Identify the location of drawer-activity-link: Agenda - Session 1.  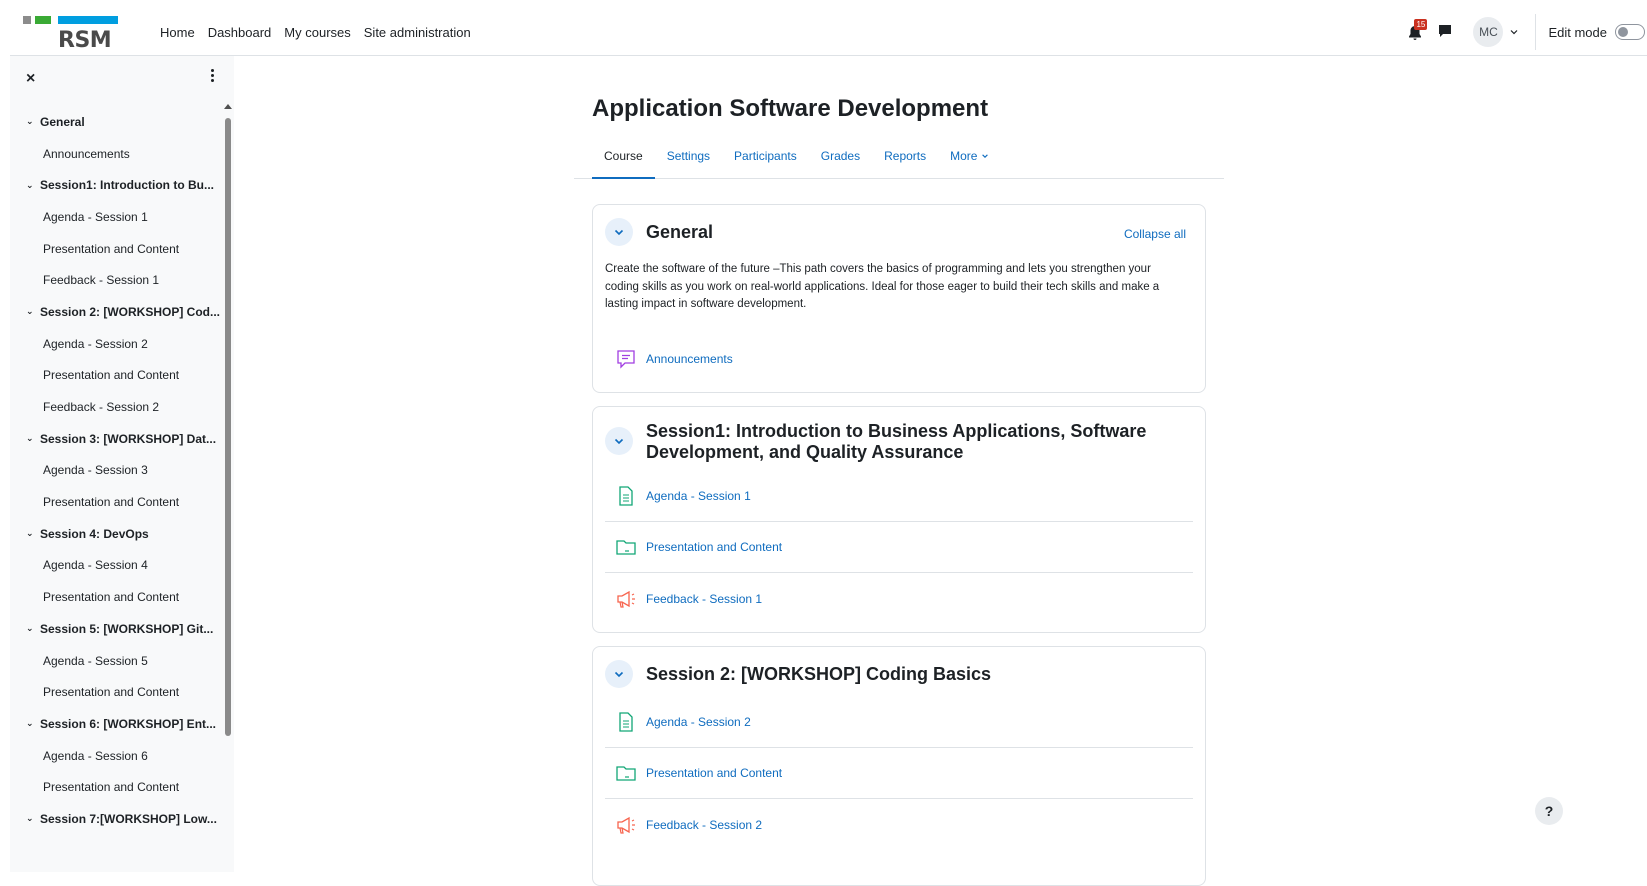
(117, 217).